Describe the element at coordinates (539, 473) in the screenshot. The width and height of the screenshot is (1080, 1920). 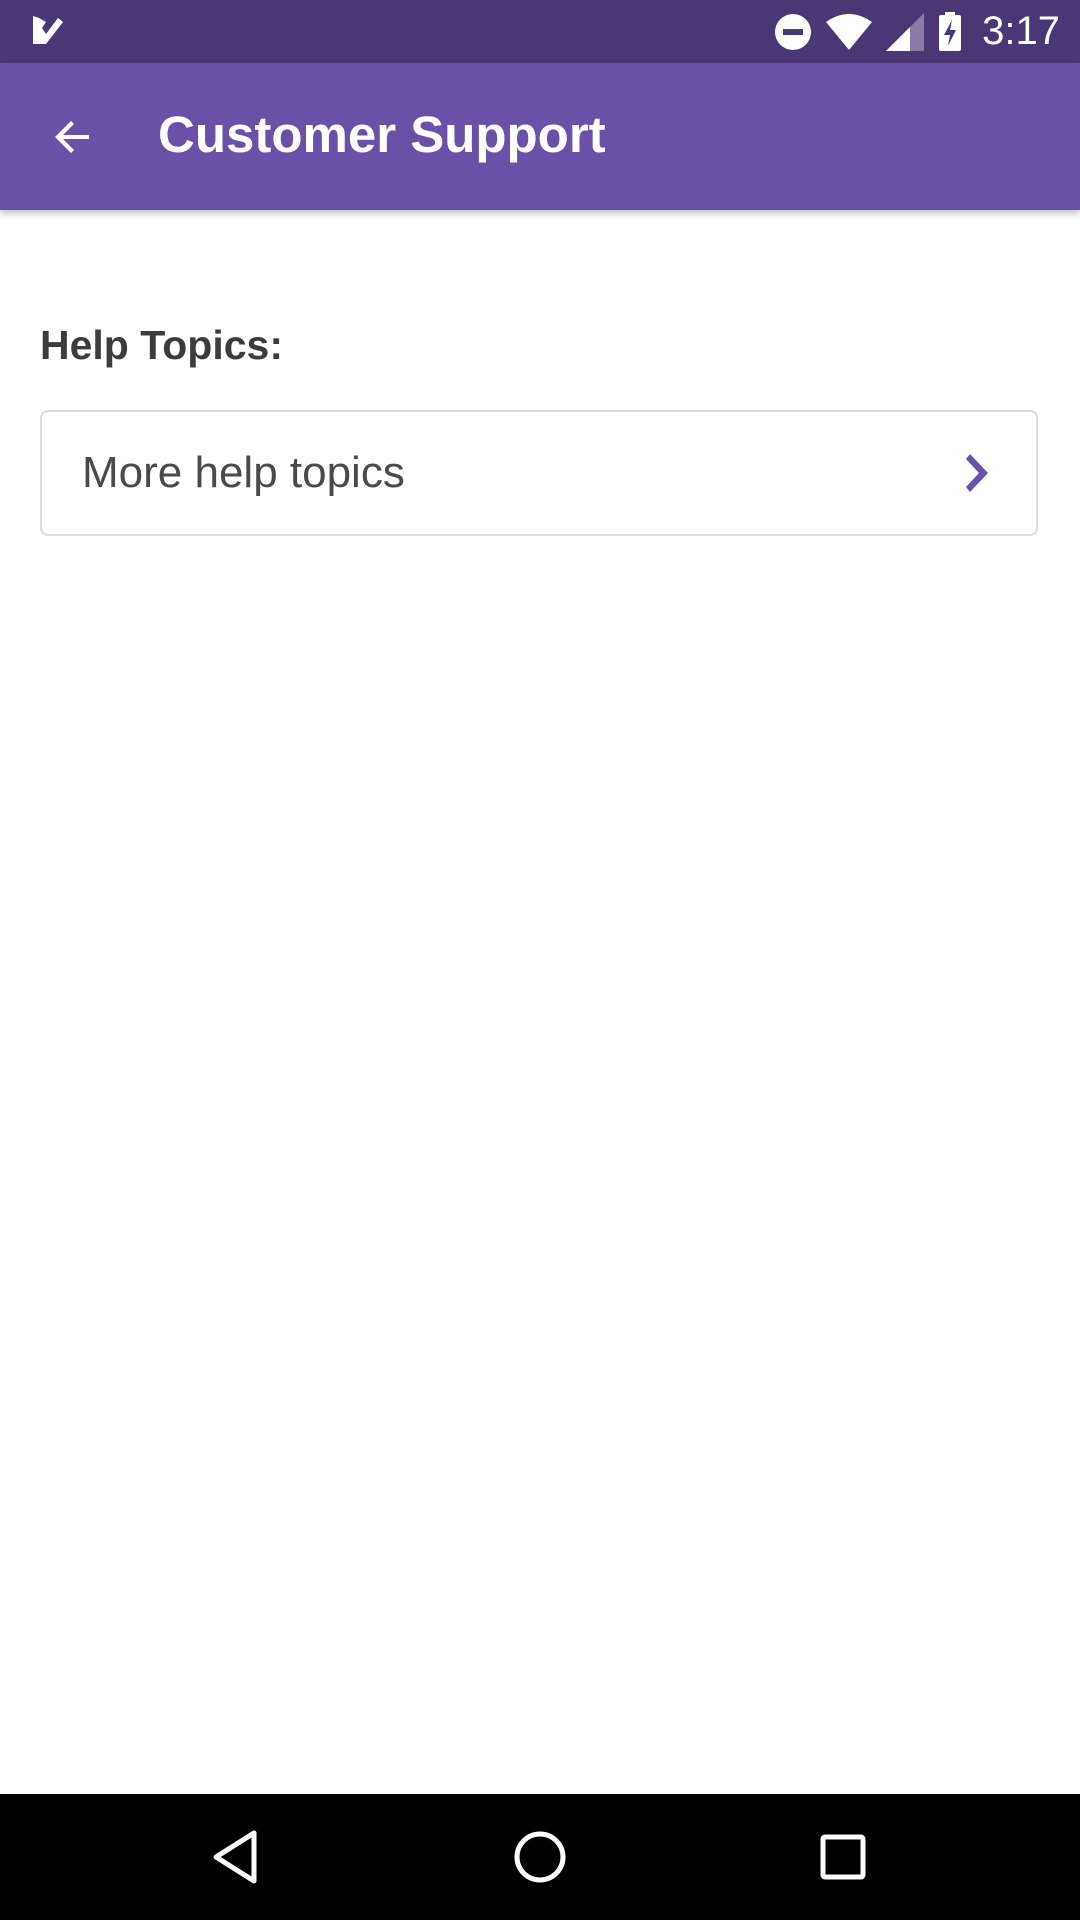
I see `more-help-topics-button: More help topics` at that location.